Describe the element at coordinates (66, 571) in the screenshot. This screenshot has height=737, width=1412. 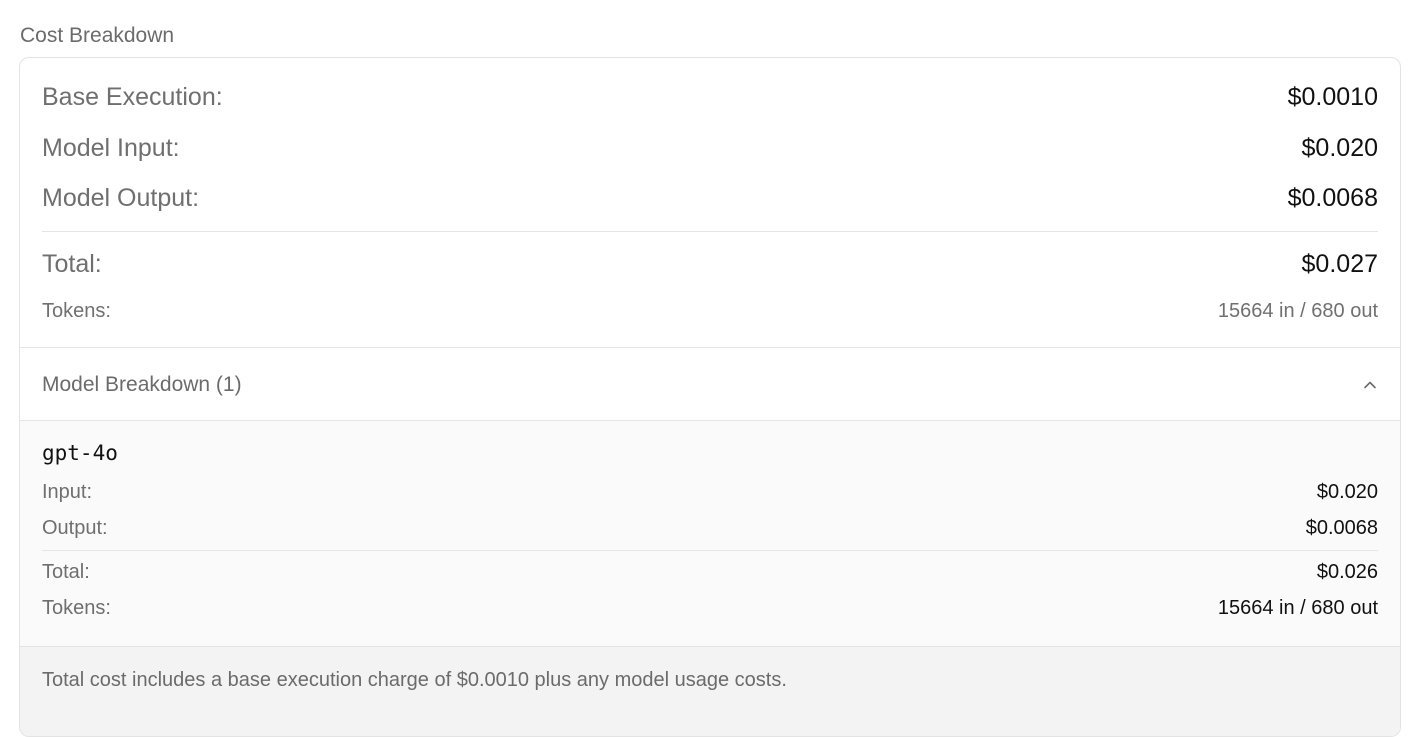
I see `model-total-label: Total:` at that location.